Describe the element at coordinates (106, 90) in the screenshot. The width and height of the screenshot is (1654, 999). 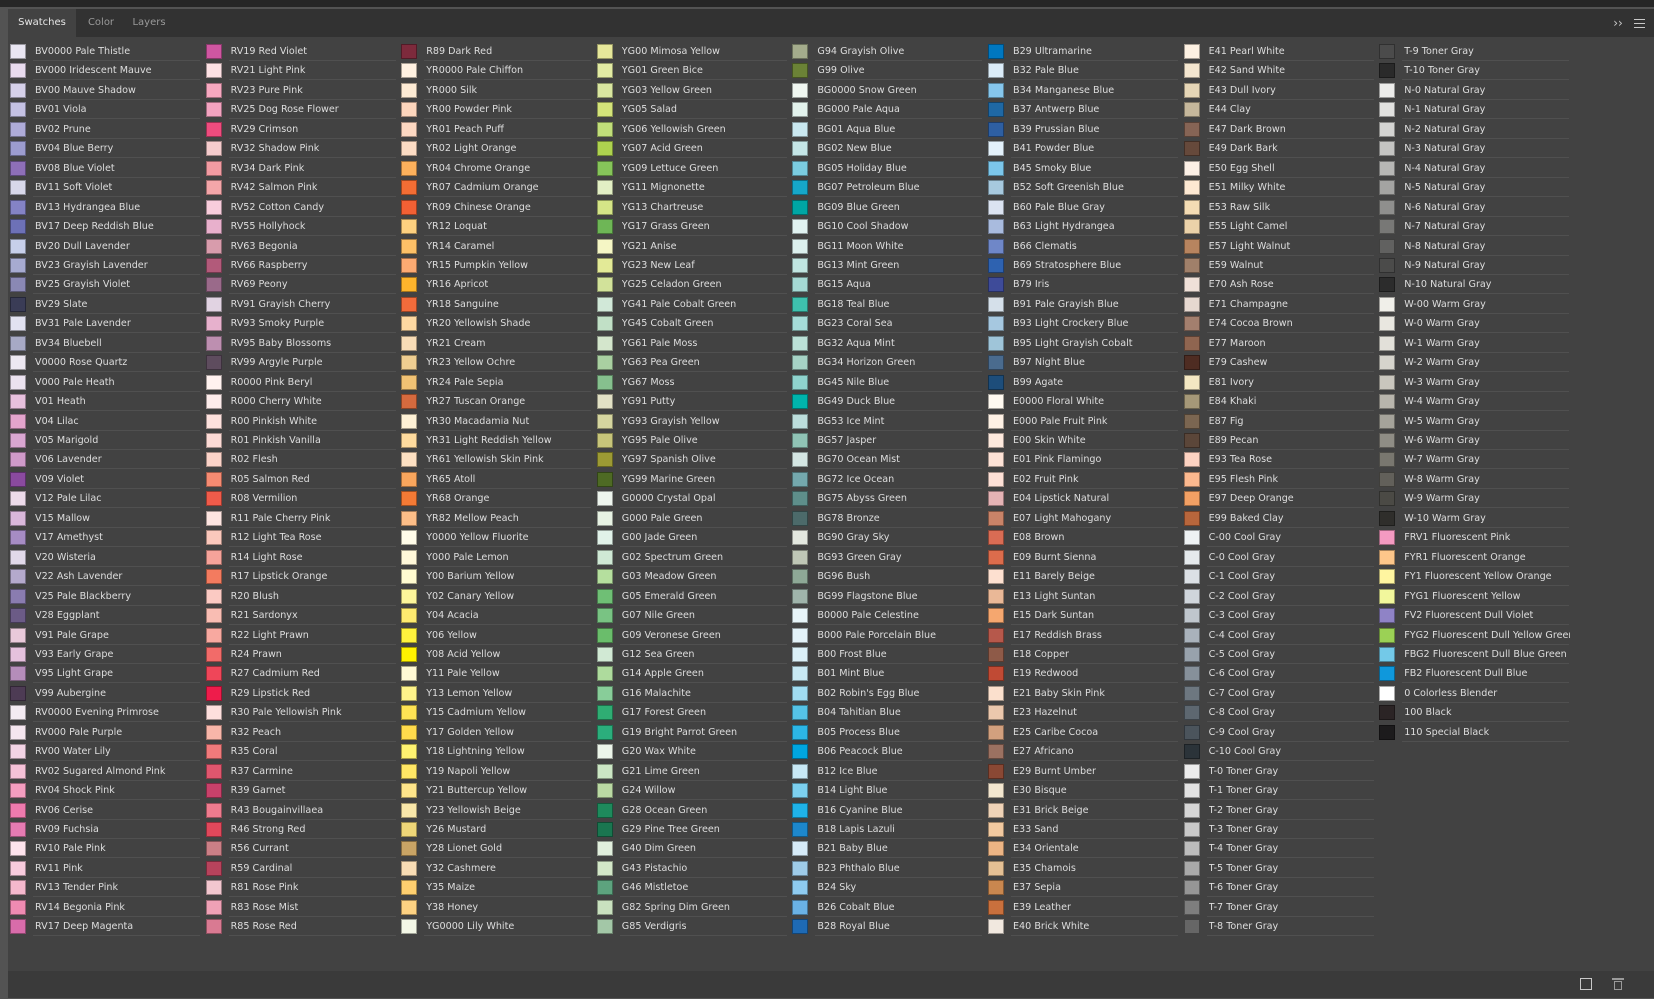
I see `swatch-item: BV00 Mauve Shadow` at that location.